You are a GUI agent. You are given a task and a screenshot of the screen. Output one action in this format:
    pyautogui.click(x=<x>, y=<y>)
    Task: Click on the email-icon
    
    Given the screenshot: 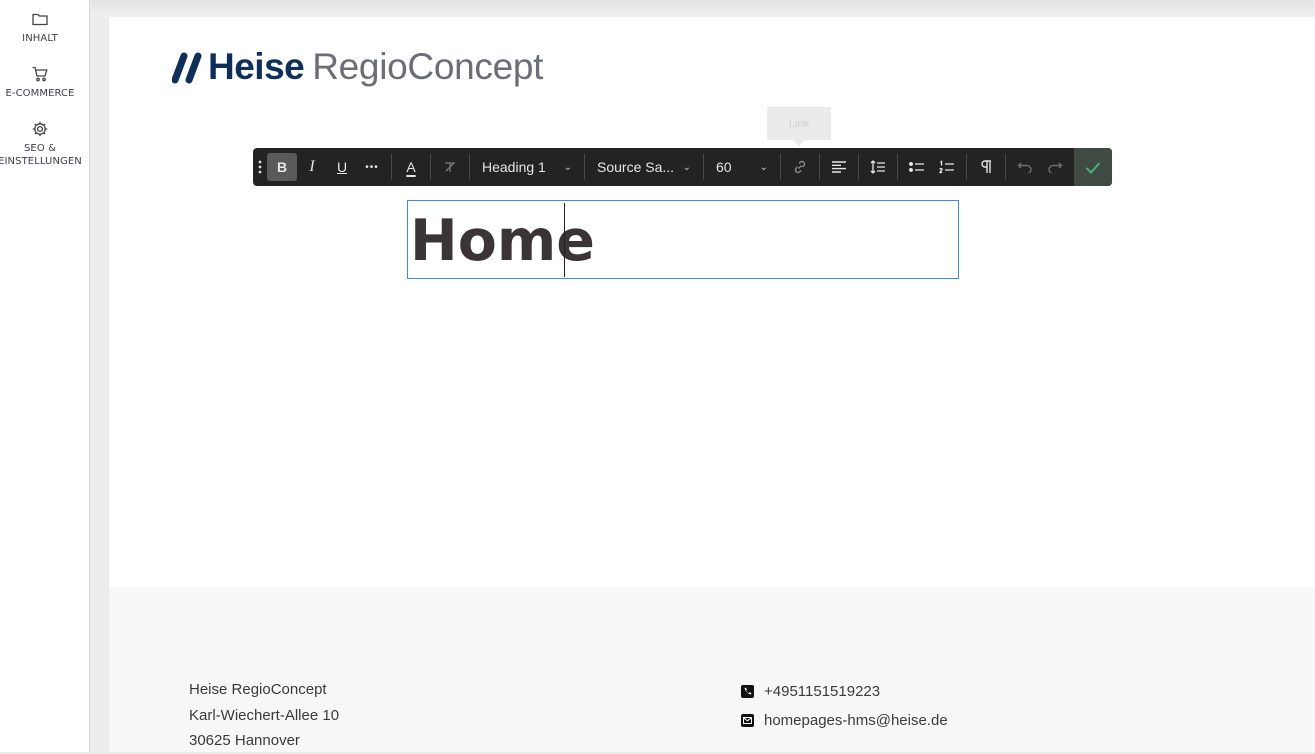 What is the action you would take?
    pyautogui.click(x=747, y=720)
    